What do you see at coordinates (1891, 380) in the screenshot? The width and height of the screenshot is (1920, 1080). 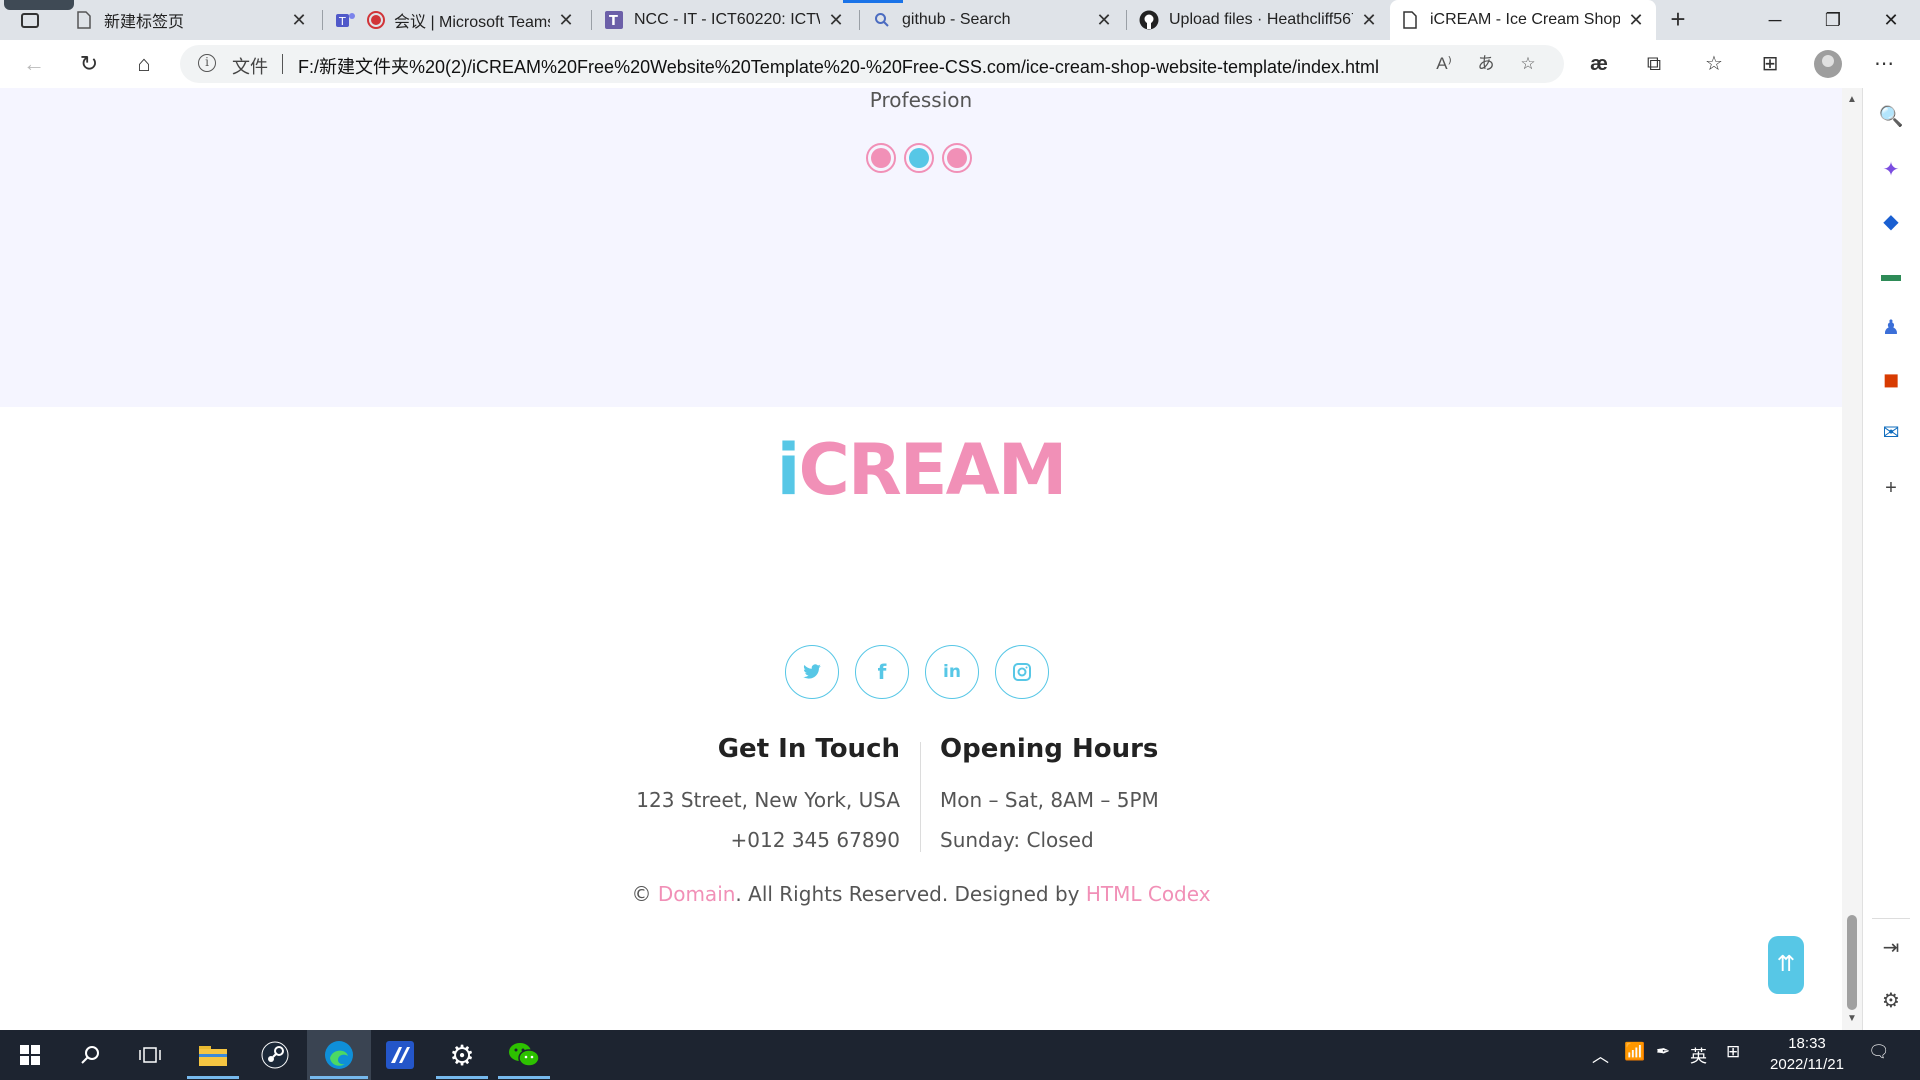 I see `office-icon: ◼` at bounding box center [1891, 380].